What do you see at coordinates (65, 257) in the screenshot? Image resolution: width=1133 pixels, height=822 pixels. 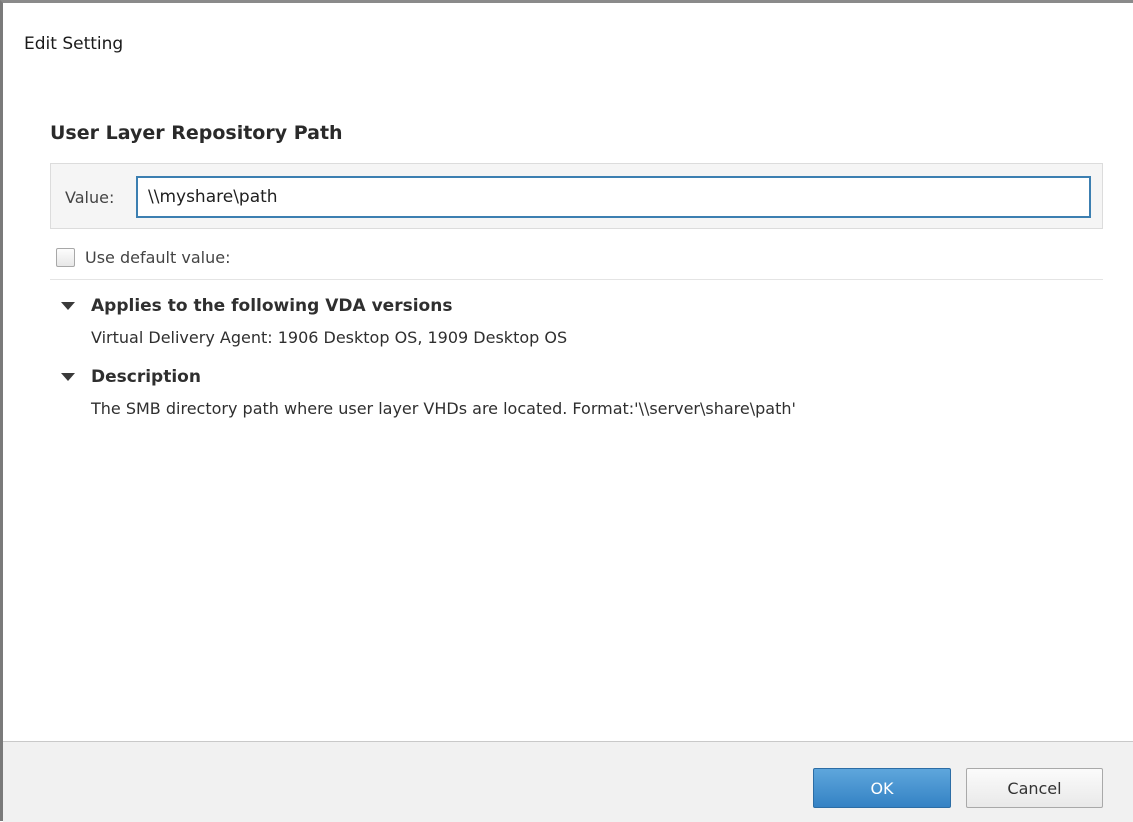 I see `use-default-checkbox` at bounding box center [65, 257].